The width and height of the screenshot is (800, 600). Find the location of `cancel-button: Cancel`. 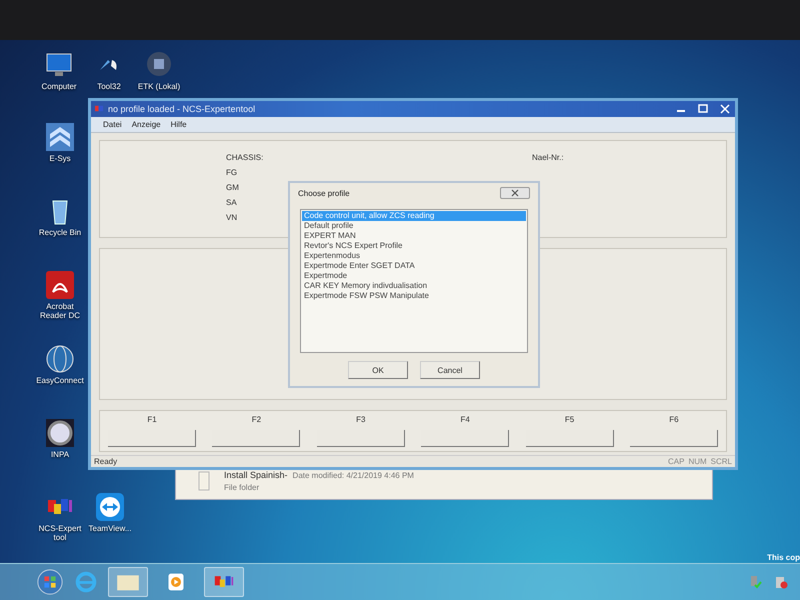

cancel-button: Cancel is located at coordinates (450, 370).